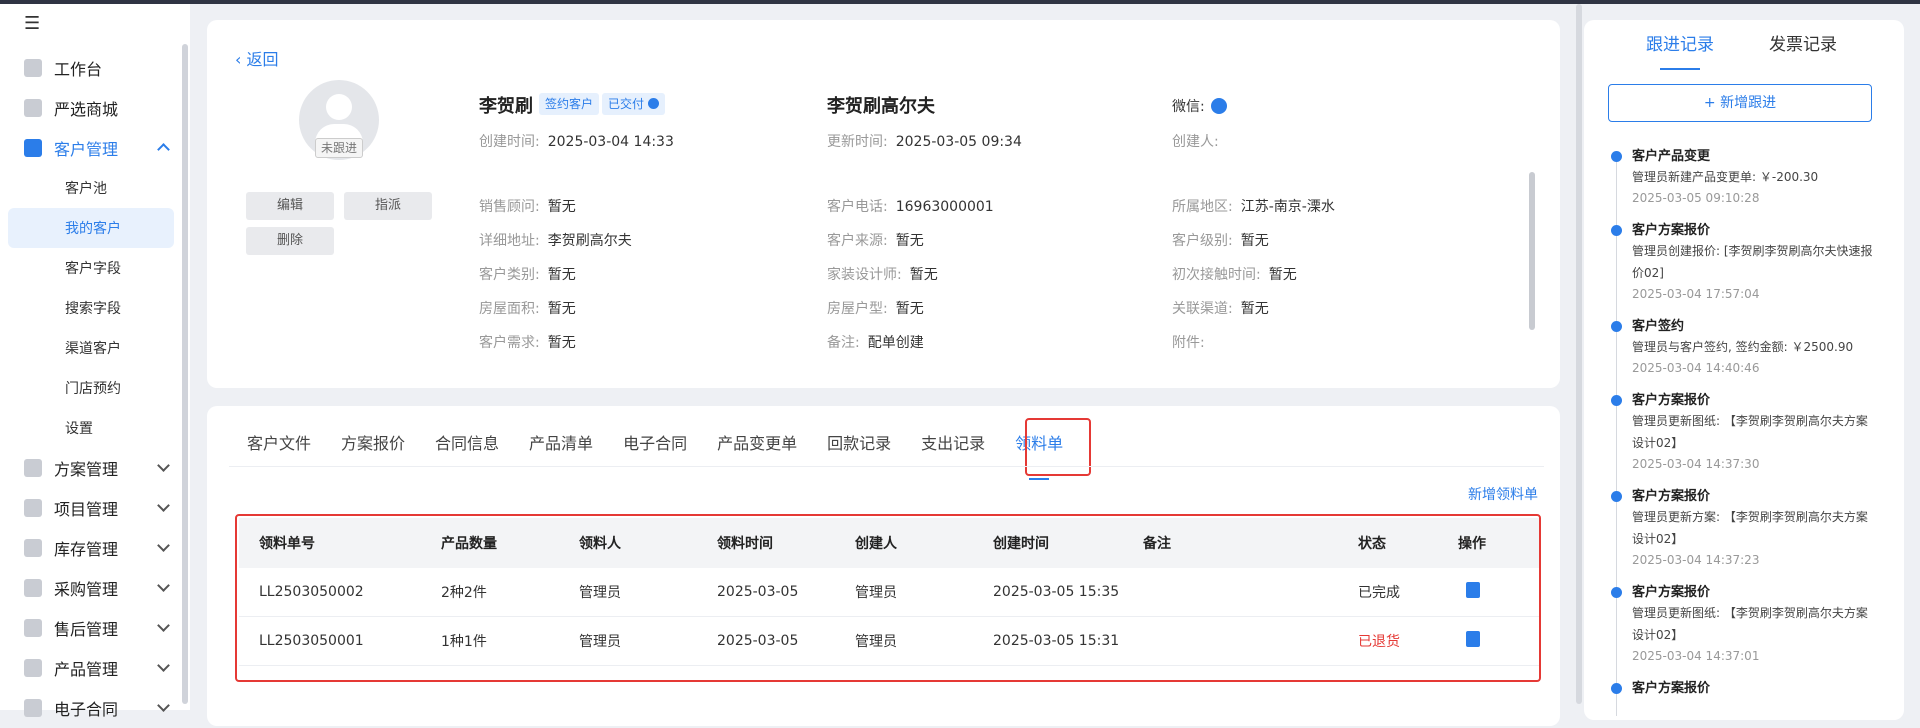  Describe the element at coordinates (857, 207) in the screenshot. I see `field-label: 客户电话:` at that location.